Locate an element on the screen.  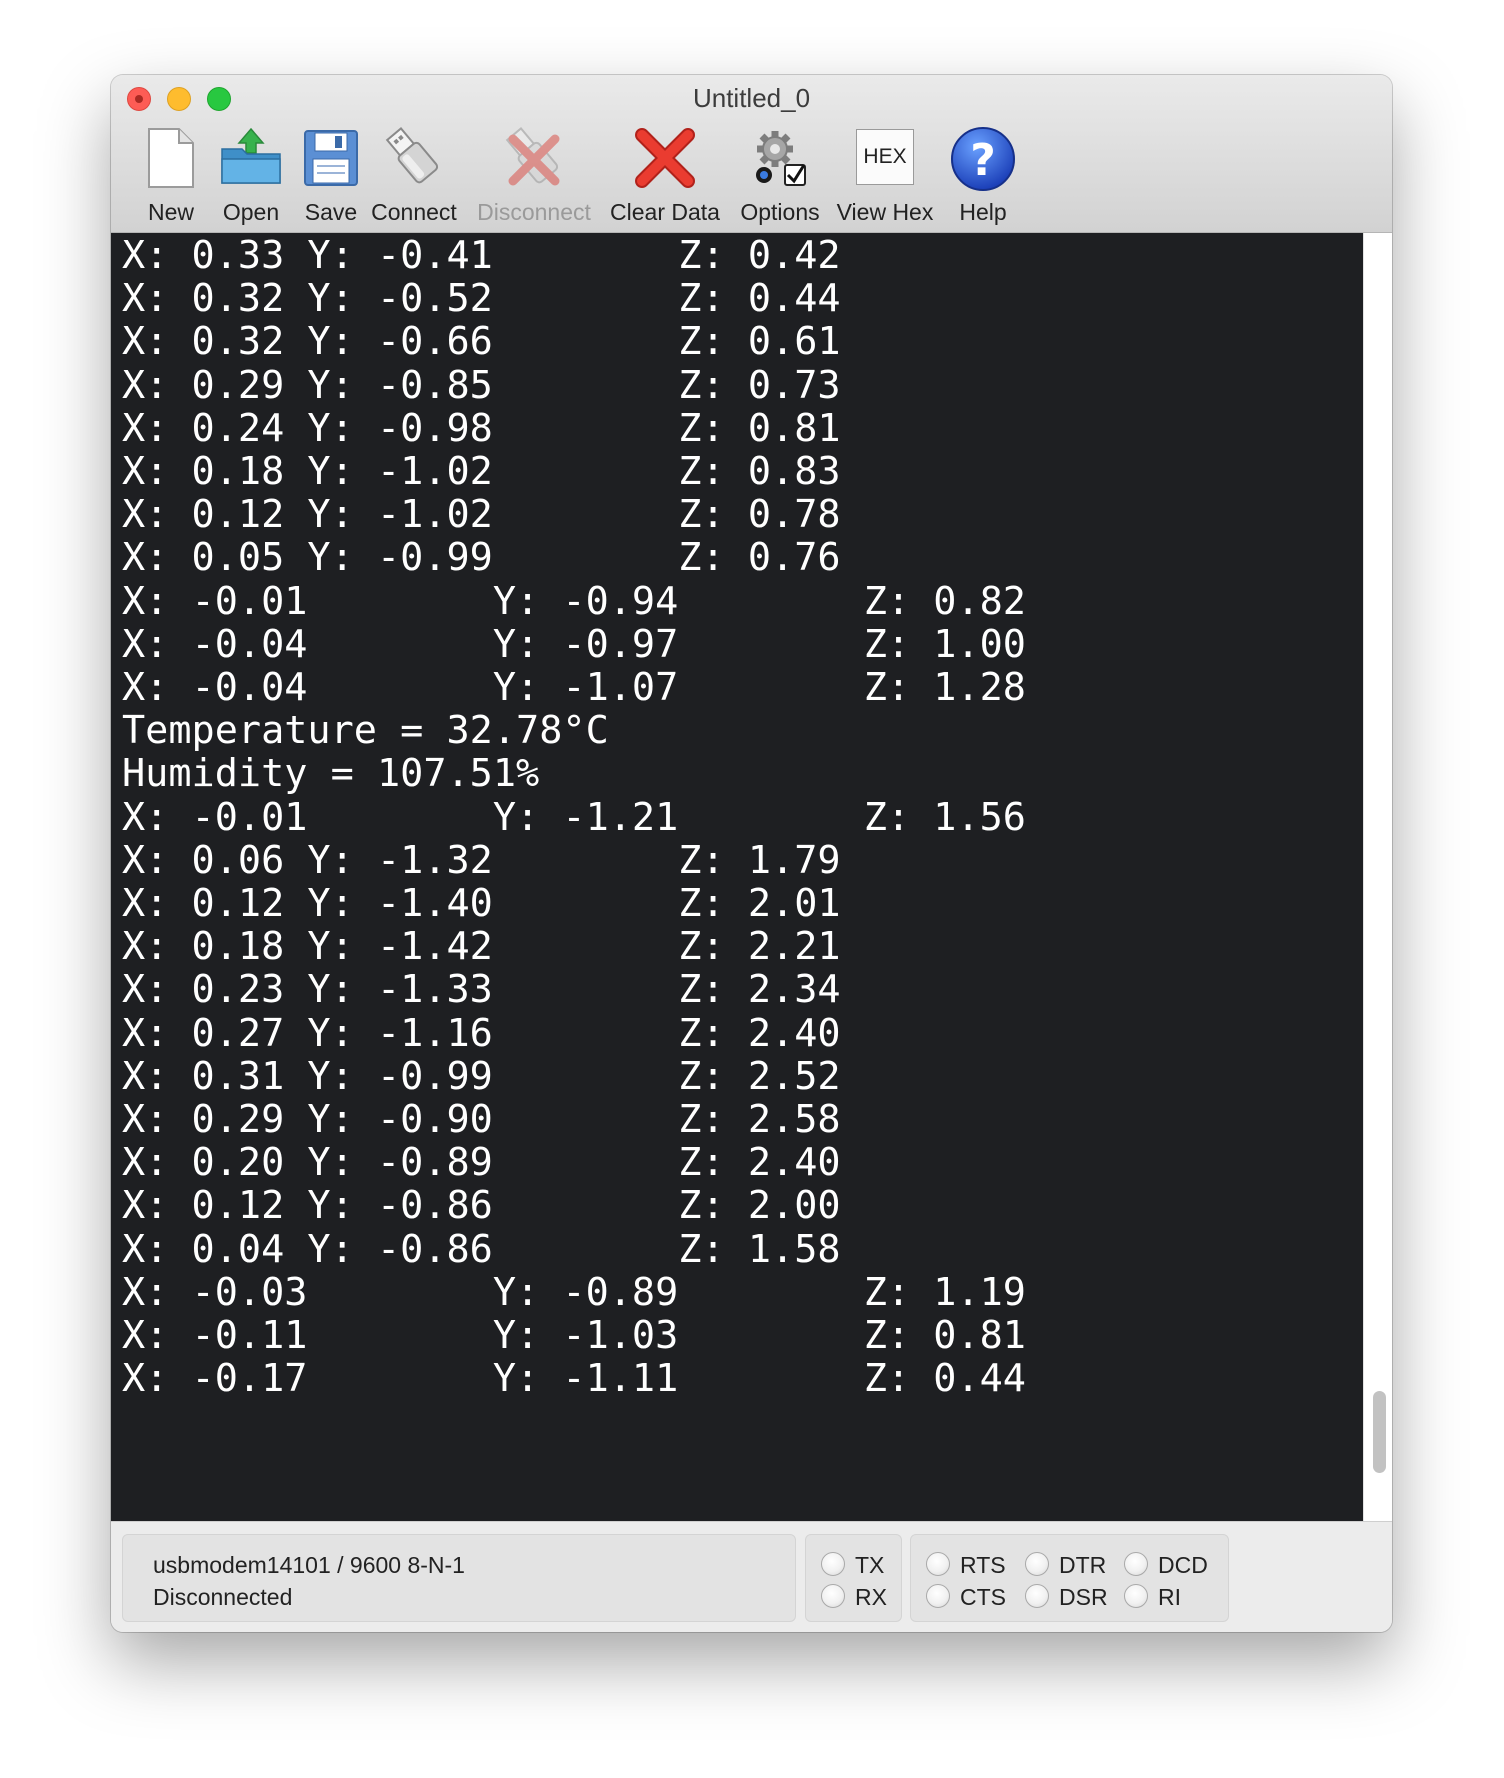
clear-data-label: Clear Data is located at coordinates (665, 212).